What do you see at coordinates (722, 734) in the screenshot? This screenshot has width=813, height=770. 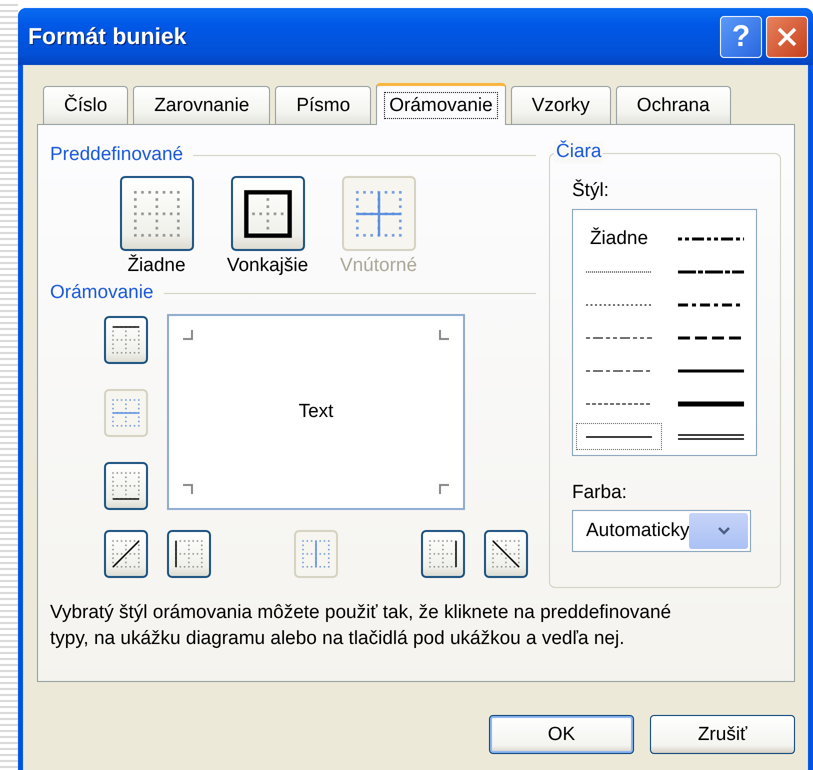 I see `dialog-button: Zrušiť` at bounding box center [722, 734].